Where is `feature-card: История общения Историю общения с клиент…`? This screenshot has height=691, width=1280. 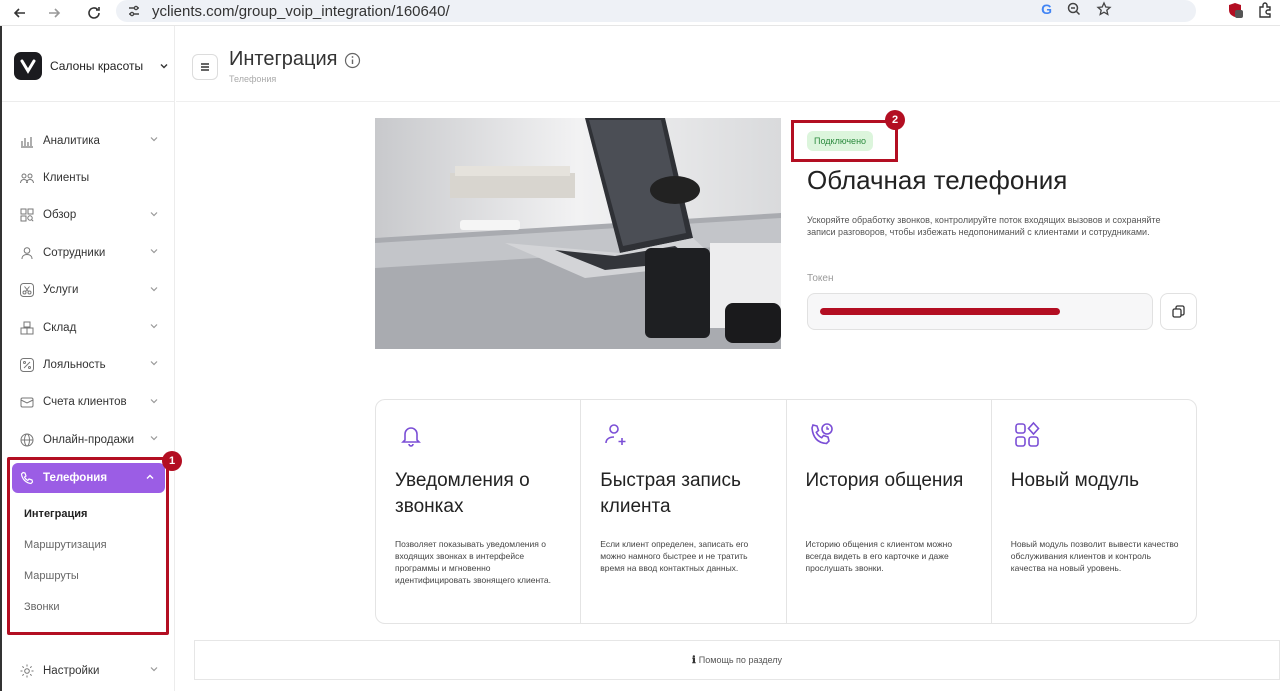
feature-card: История общения Историю общения с клиент… is located at coordinates (889, 511).